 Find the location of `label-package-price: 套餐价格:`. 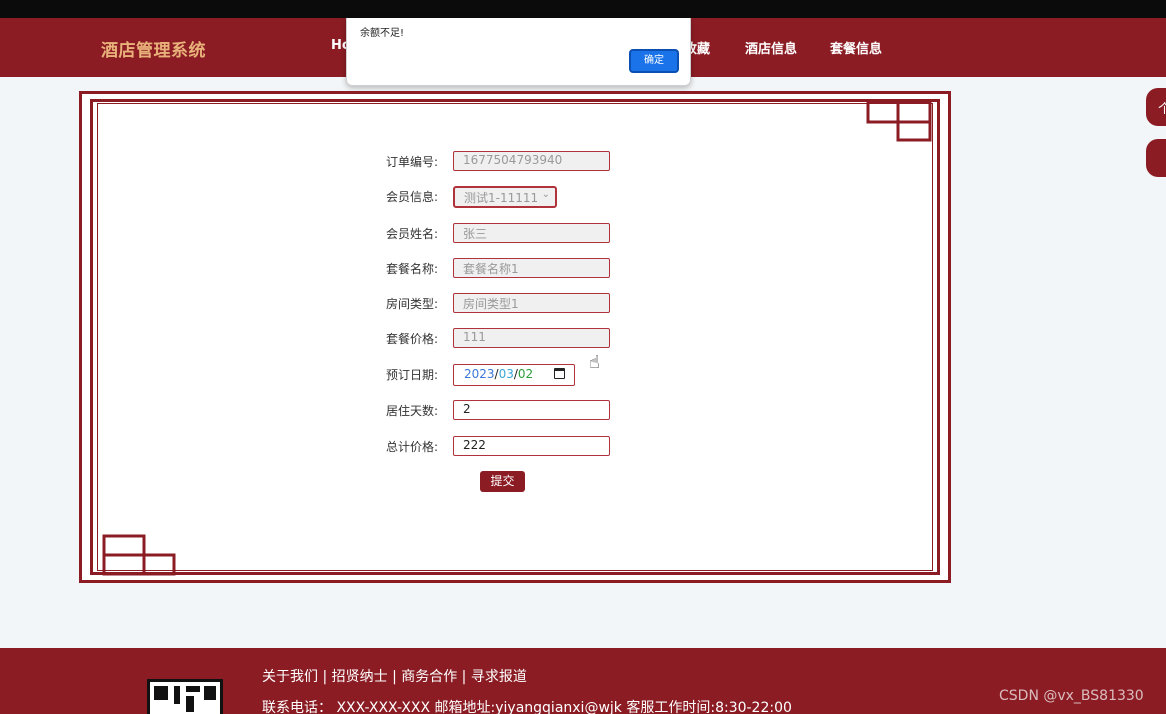

label-package-price: 套餐价格: is located at coordinates (412, 339).